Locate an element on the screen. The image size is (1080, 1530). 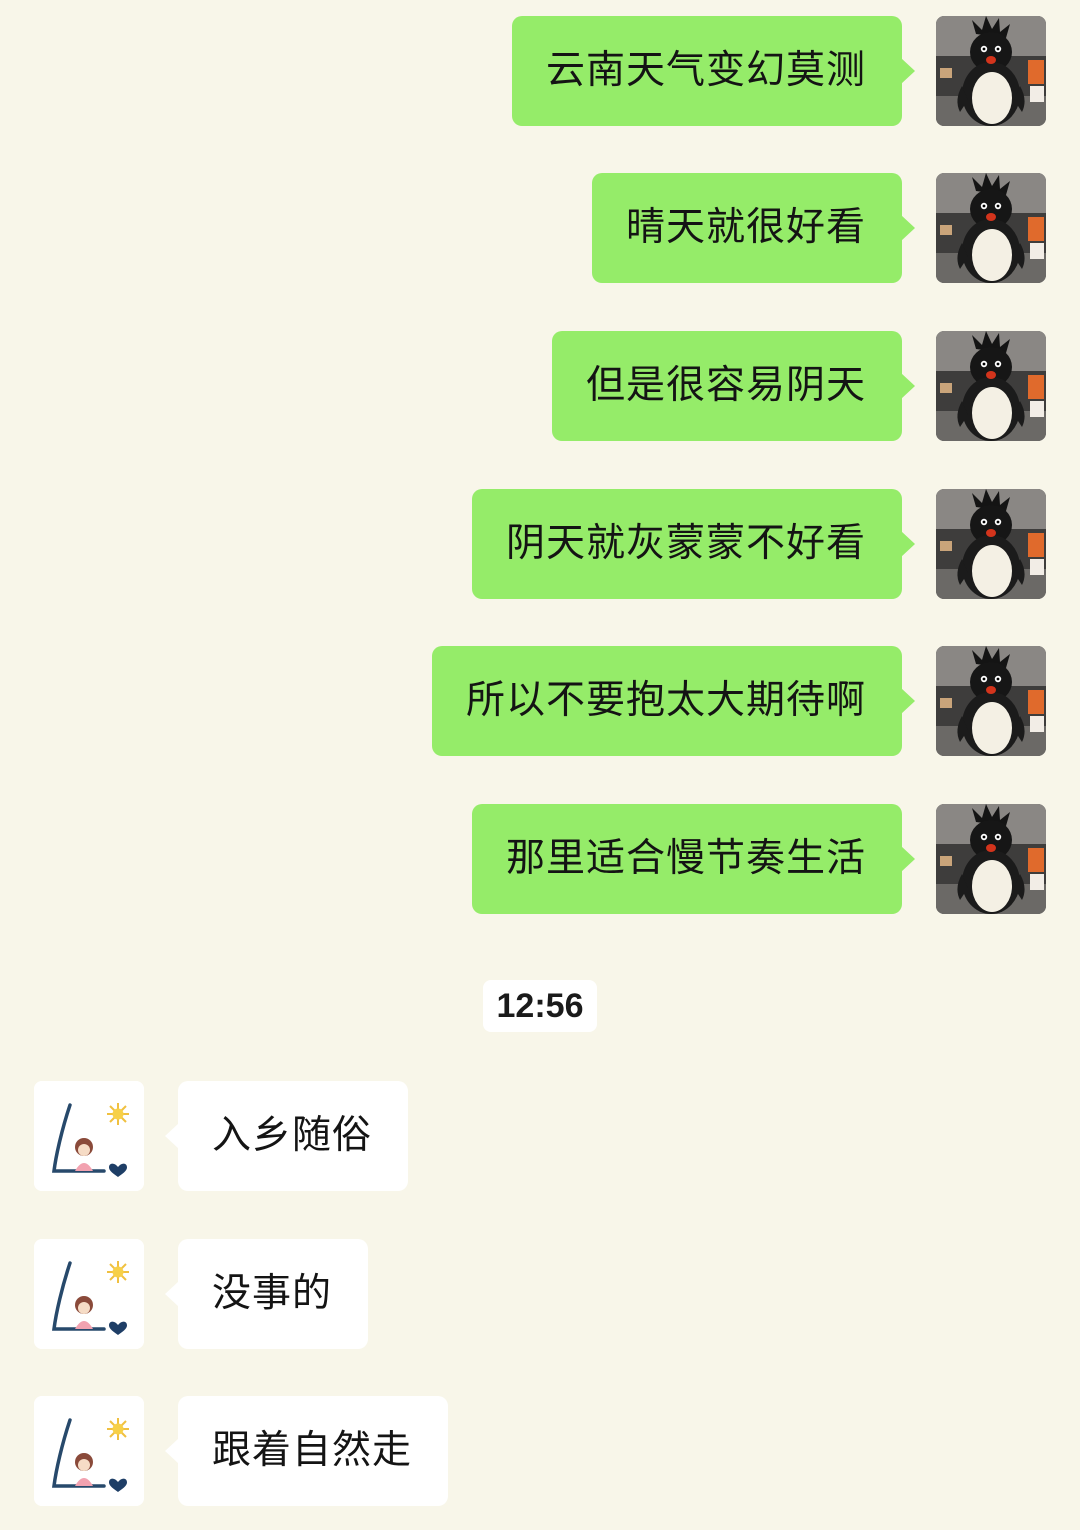
outgoing-message-row: 那里适合慢节奏生活 is located at coordinates (540, 859).